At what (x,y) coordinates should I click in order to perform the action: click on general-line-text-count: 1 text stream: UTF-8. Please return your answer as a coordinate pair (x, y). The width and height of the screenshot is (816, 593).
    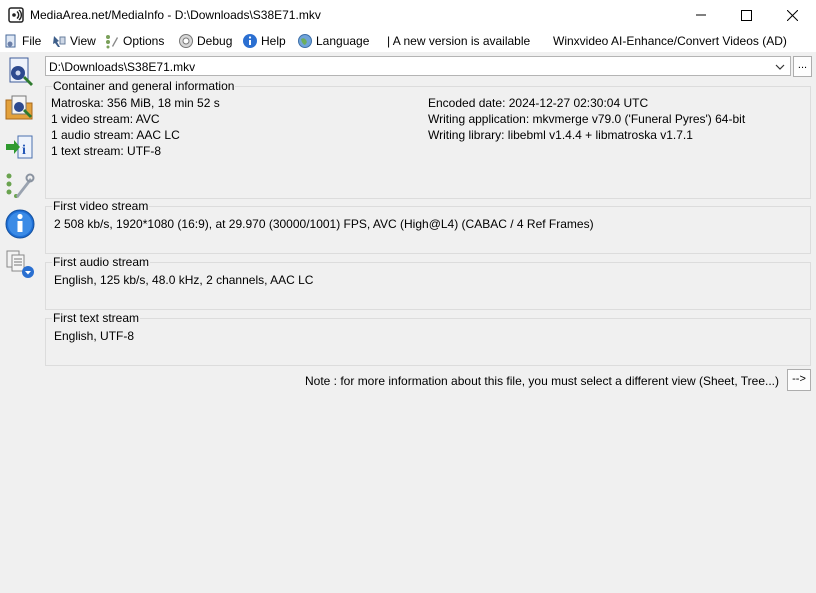
    Looking at the image, I should click on (106, 151).